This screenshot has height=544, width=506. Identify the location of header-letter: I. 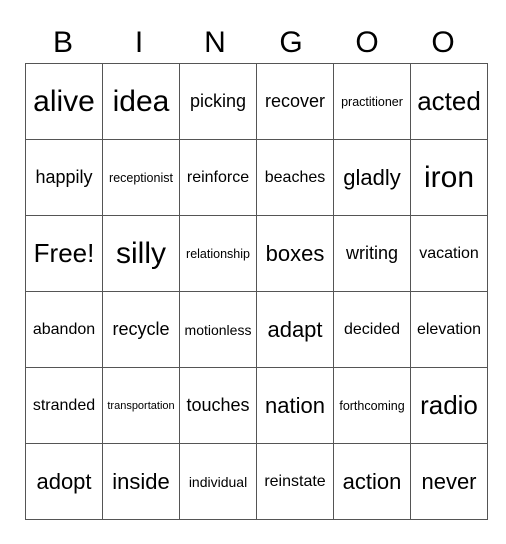
(139, 42).